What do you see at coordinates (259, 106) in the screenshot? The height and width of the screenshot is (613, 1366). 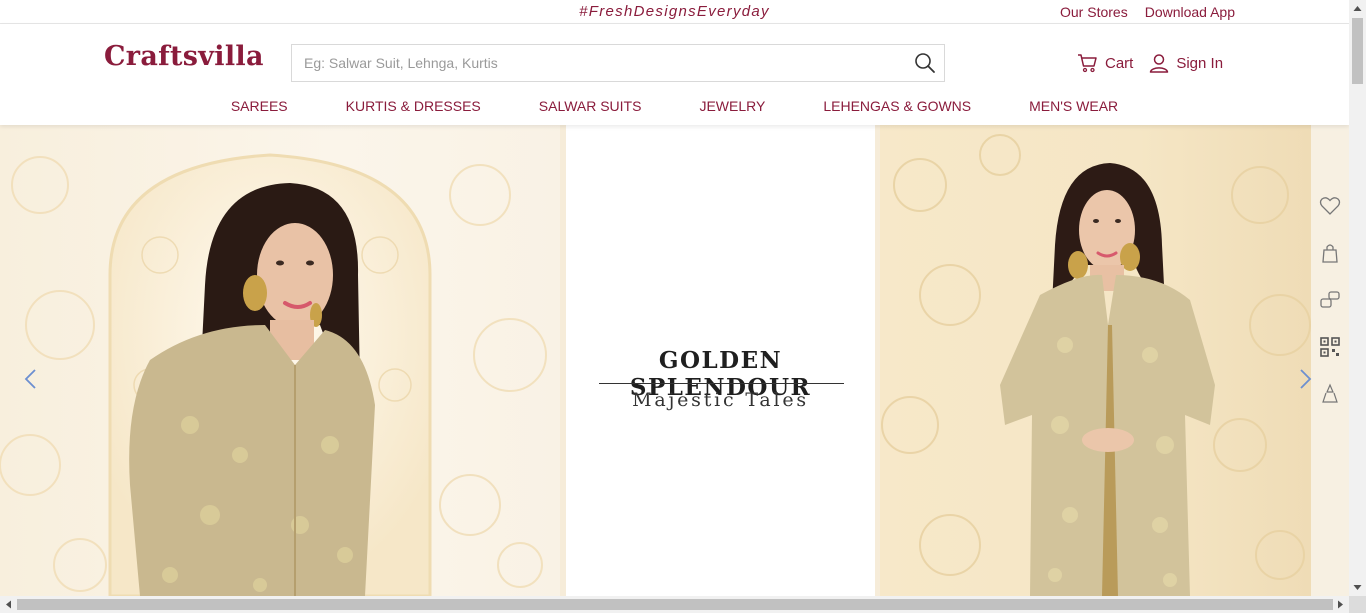 I see `nav-item-sarees: SAREES` at bounding box center [259, 106].